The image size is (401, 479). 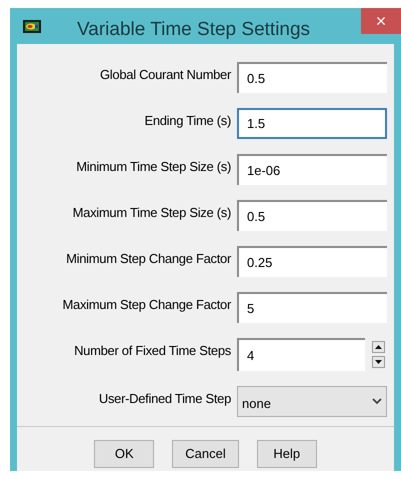 What do you see at coordinates (153, 167) in the screenshot?
I see `field-label: Minimum Time Step Size (s)` at bounding box center [153, 167].